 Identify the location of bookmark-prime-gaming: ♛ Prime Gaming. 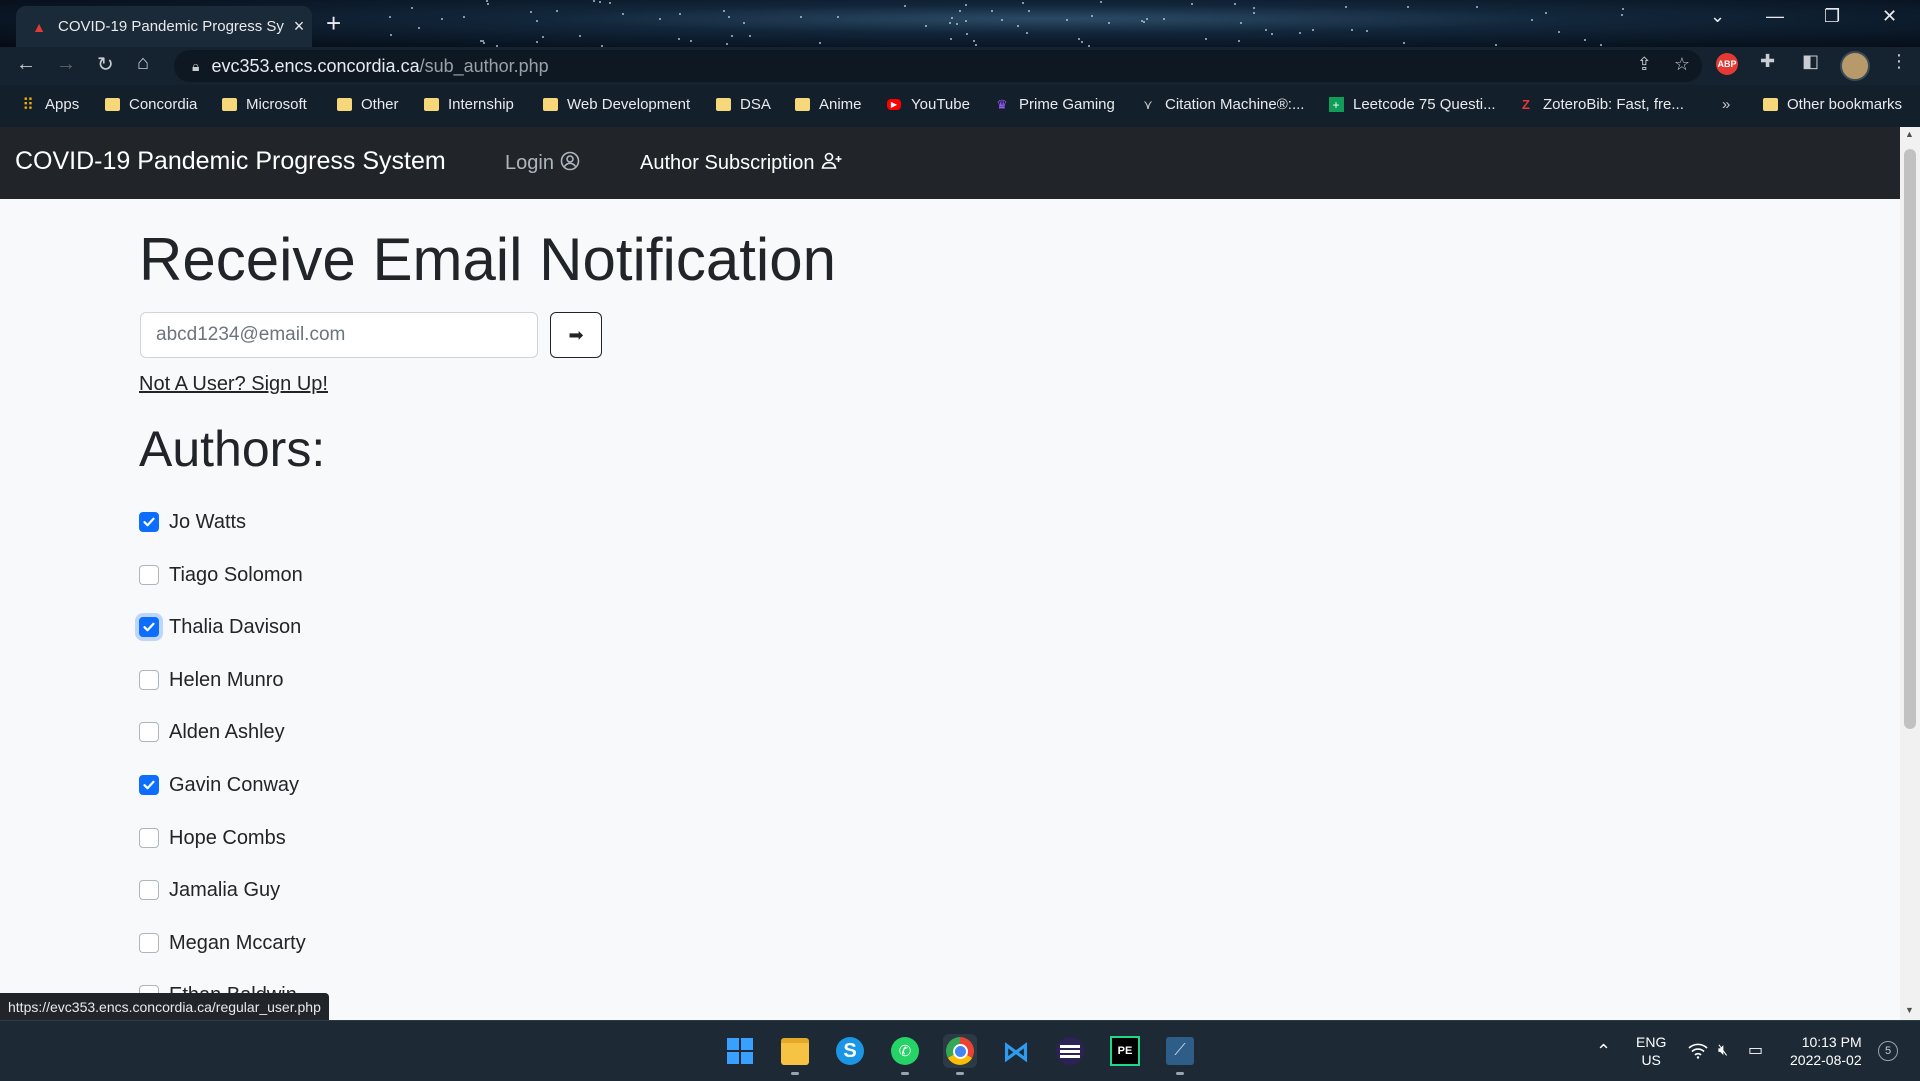
(1054, 104).